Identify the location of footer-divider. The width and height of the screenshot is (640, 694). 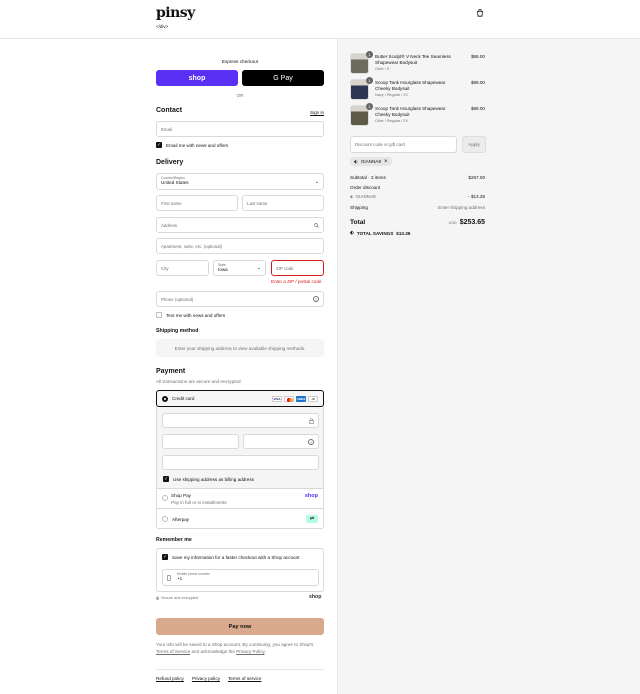
(240, 669).